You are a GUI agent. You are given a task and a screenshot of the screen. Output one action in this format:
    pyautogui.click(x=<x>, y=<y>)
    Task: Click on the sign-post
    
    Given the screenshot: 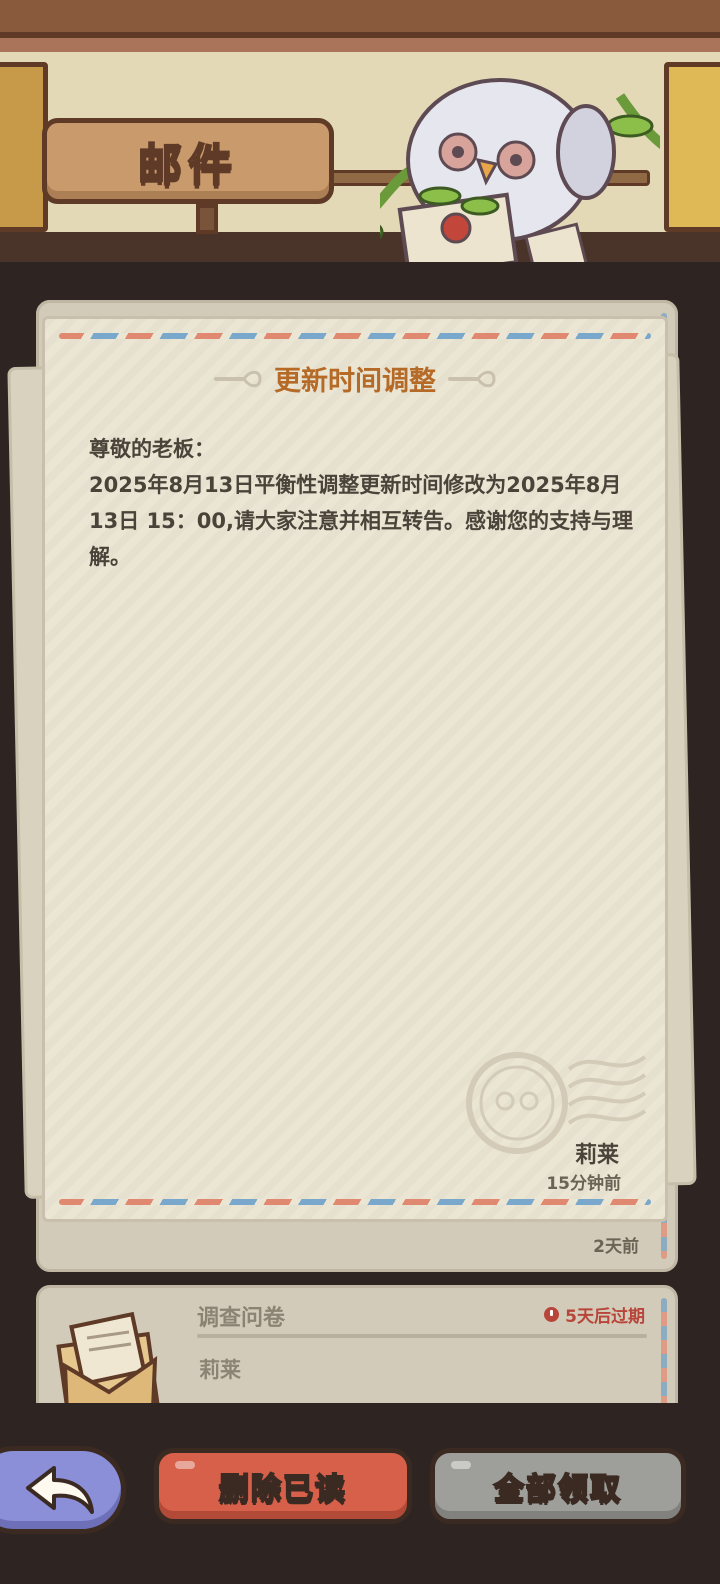 What is the action you would take?
    pyautogui.click(x=207, y=219)
    